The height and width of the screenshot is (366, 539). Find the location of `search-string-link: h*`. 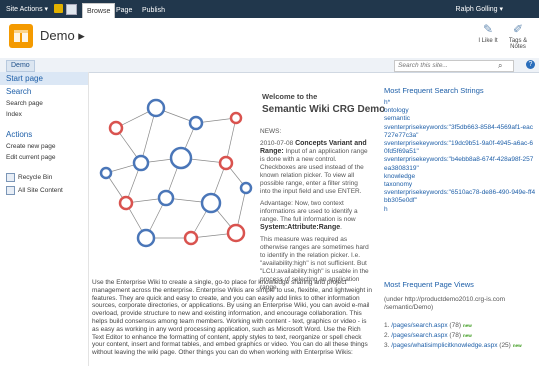

search-string-link: h* is located at coordinates (460, 103).